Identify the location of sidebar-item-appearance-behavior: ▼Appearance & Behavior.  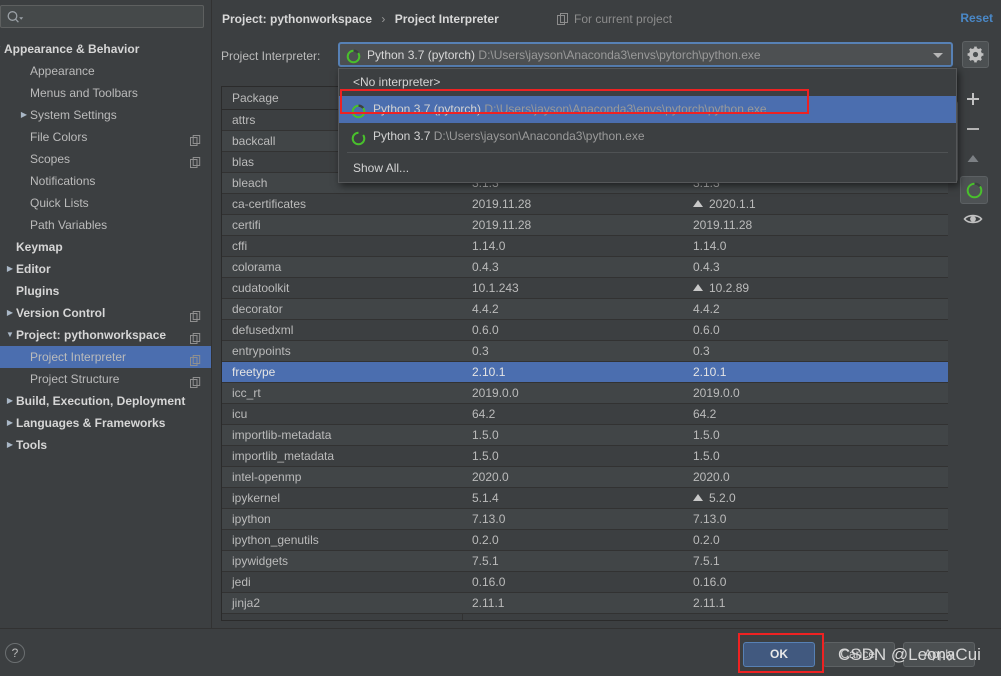
(105, 49).